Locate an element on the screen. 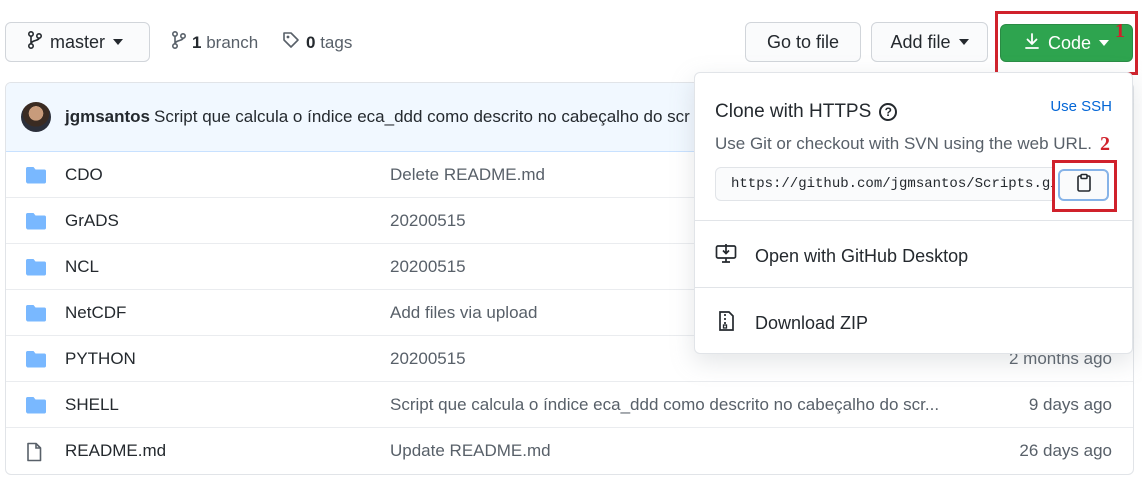 The image size is (1142, 481). branches-link: 1 branch is located at coordinates (215, 42).